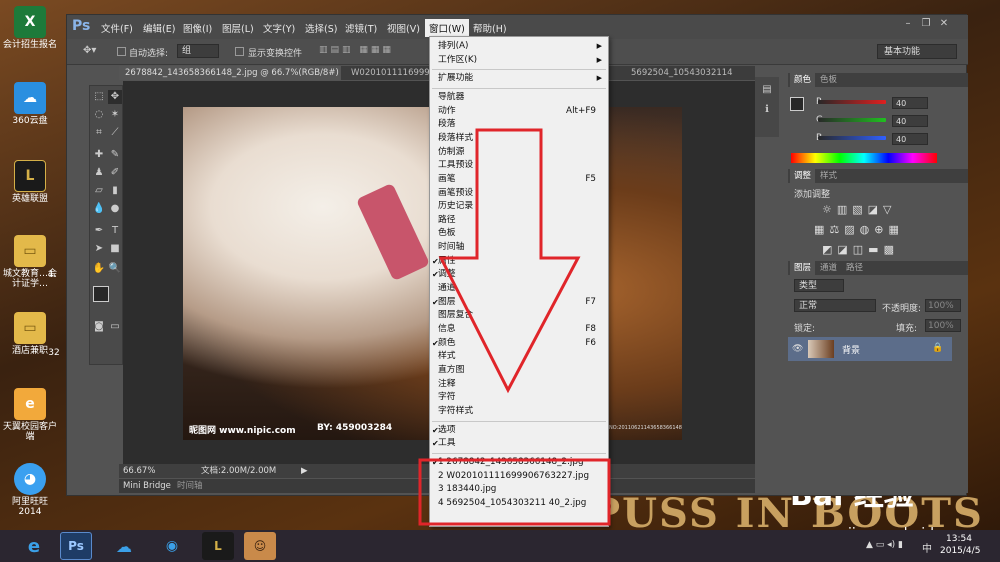  I want to click on menu-item: 注释, so click(523, 384).